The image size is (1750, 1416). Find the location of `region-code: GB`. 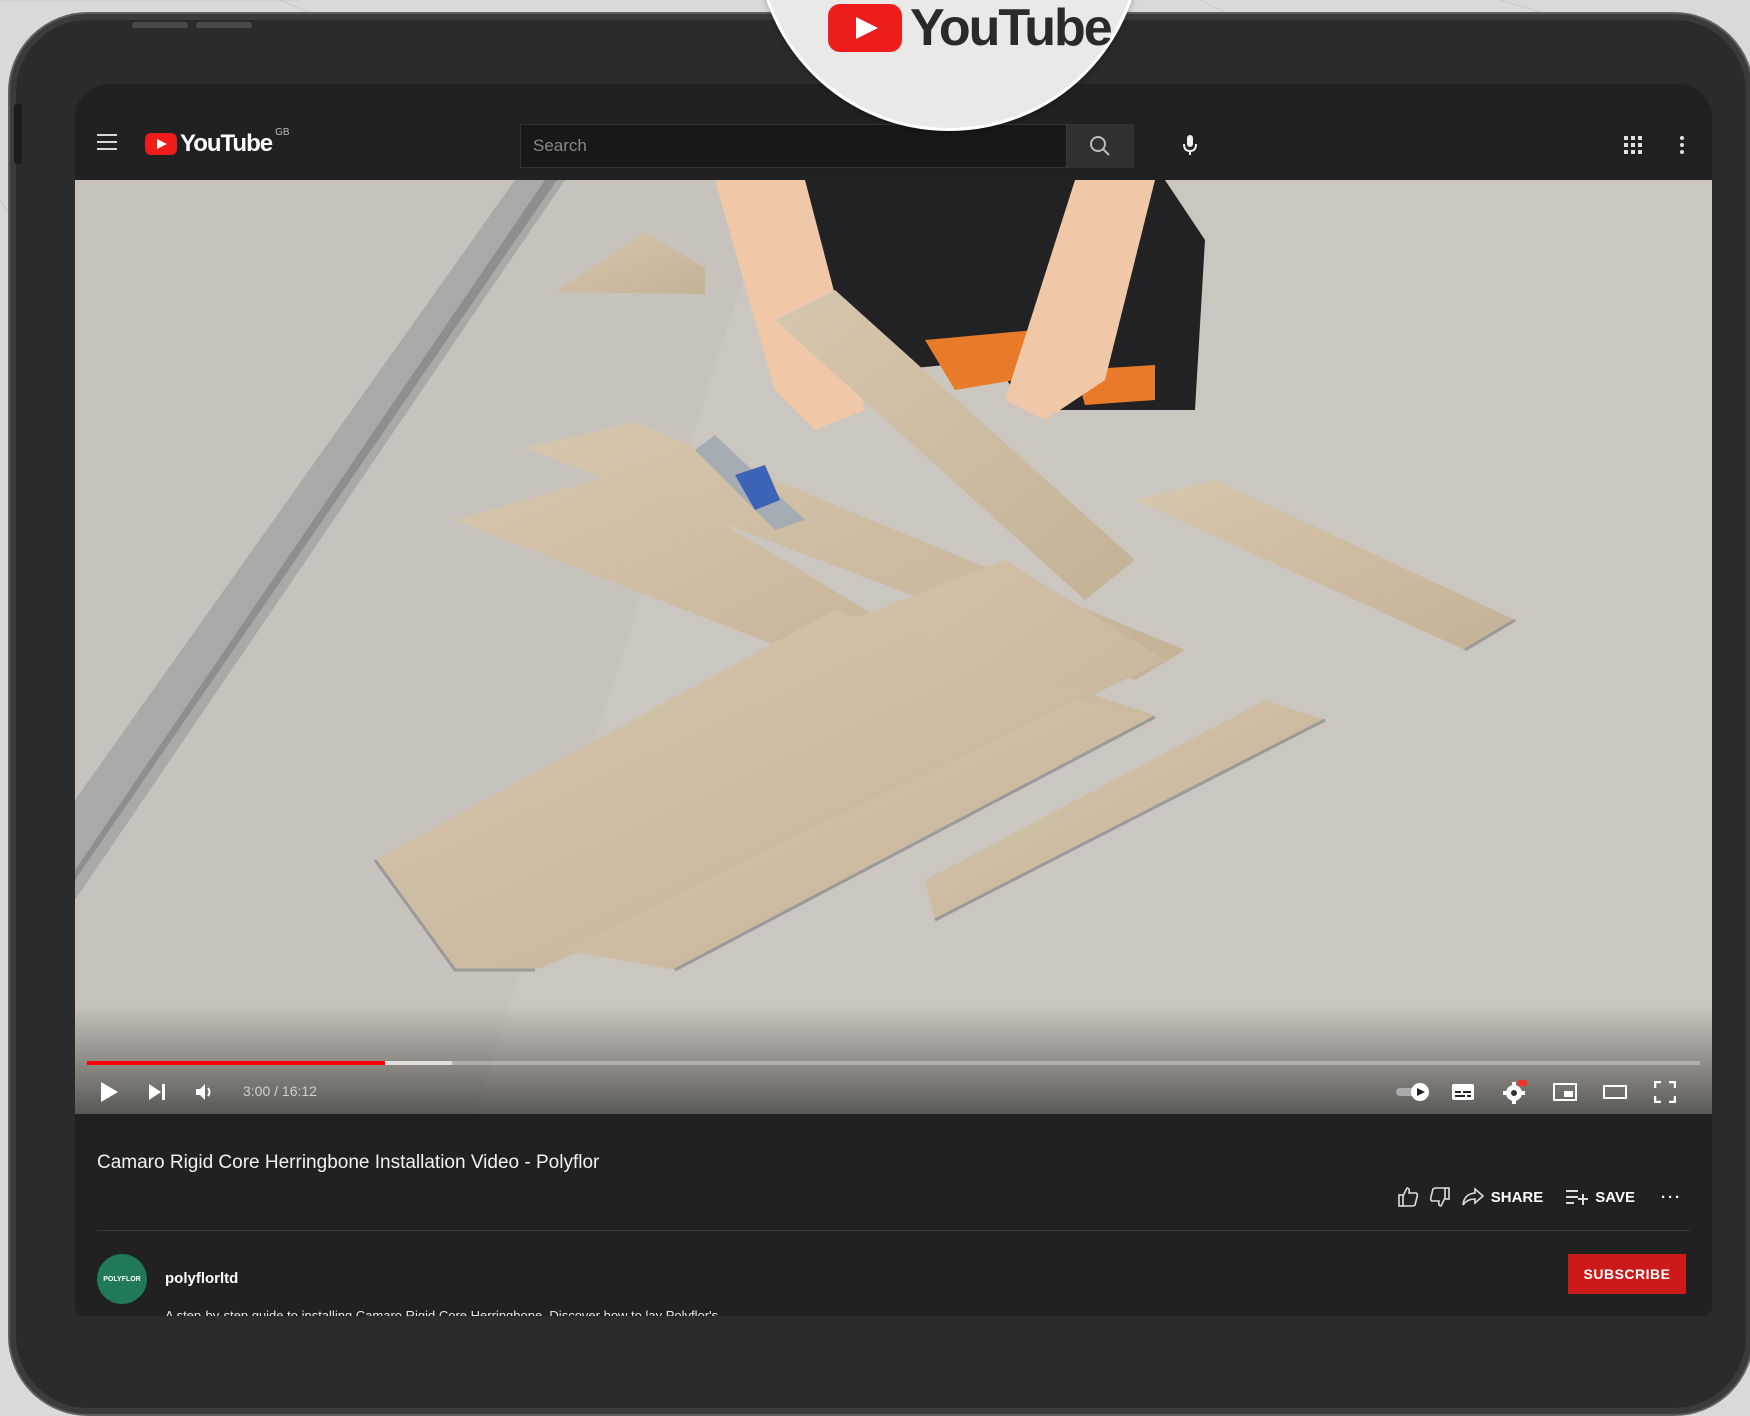

region-code: GB is located at coordinates (282, 132).